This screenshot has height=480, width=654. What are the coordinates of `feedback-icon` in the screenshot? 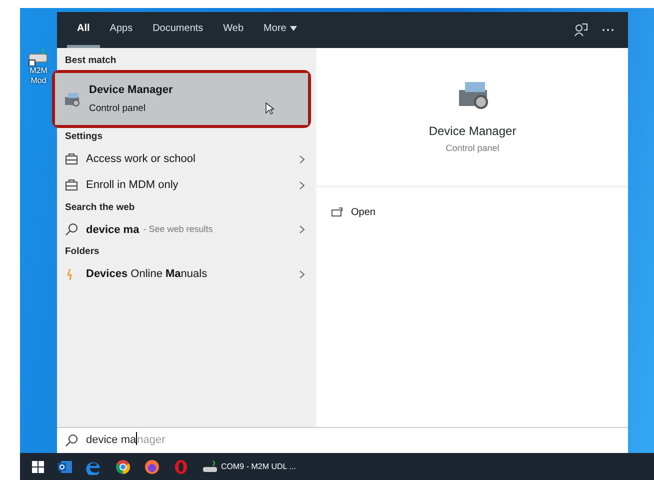 It's located at (581, 30).